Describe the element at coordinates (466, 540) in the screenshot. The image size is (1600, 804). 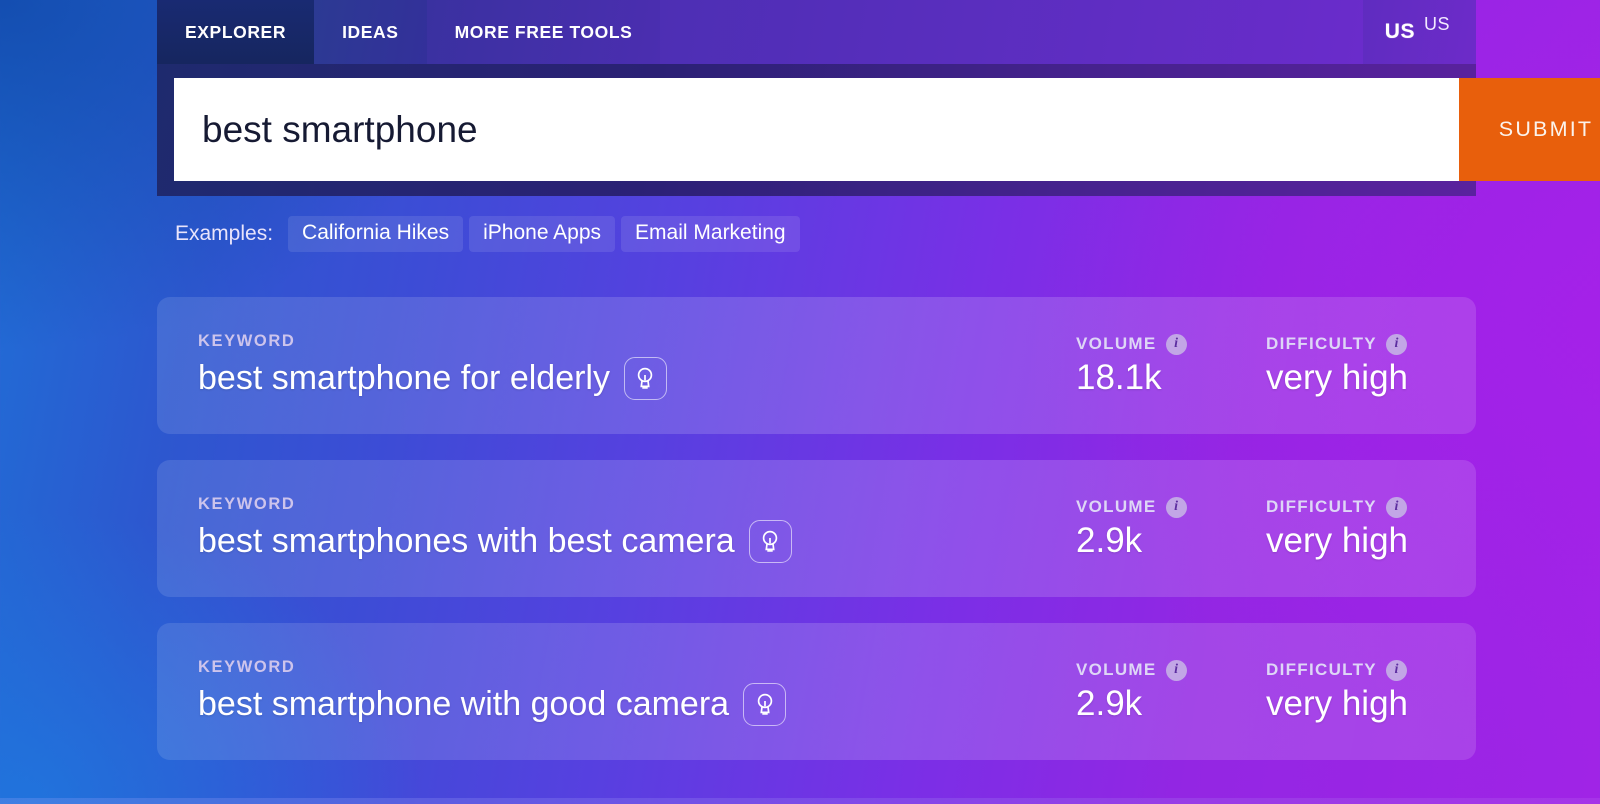
I see `keyword-text: best smartphones with best camera` at that location.